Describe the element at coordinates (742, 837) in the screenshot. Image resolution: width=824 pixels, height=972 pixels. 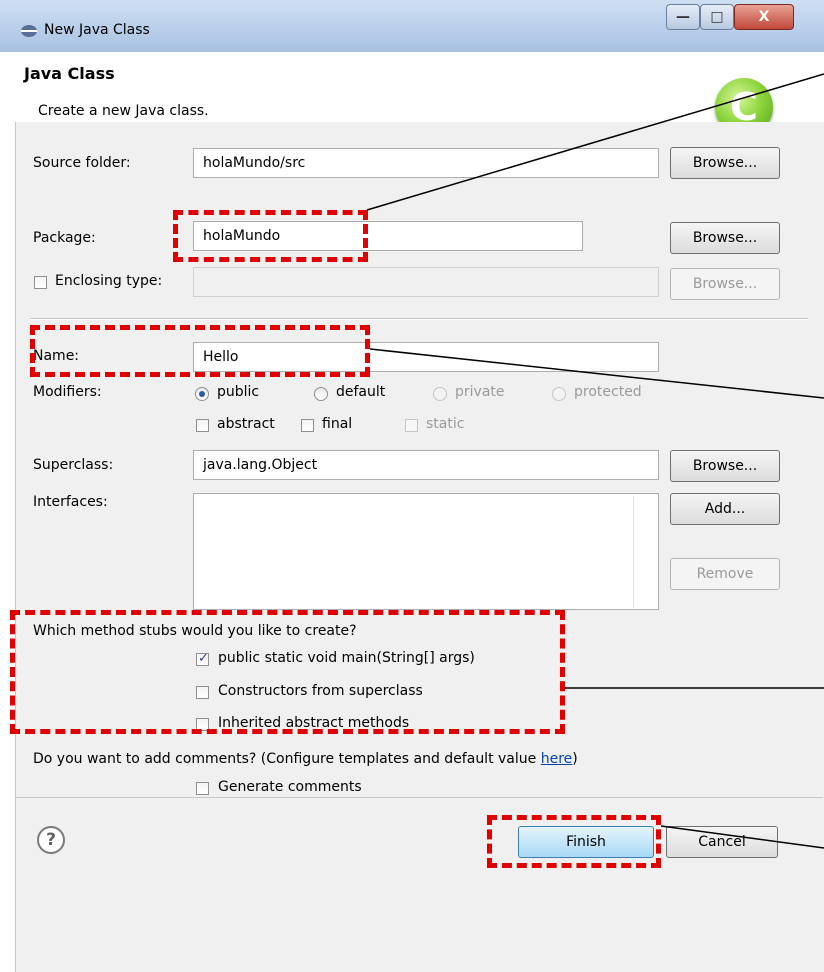
I see `leader-line-finish` at that location.